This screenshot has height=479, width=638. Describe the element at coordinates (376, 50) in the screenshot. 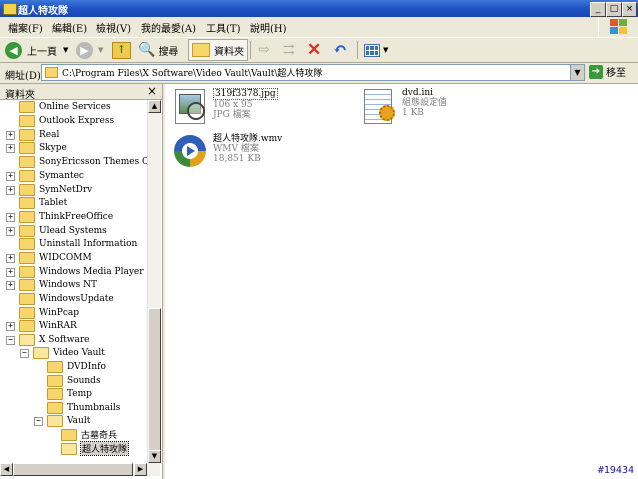

I see `views-button: ▼` at that location.